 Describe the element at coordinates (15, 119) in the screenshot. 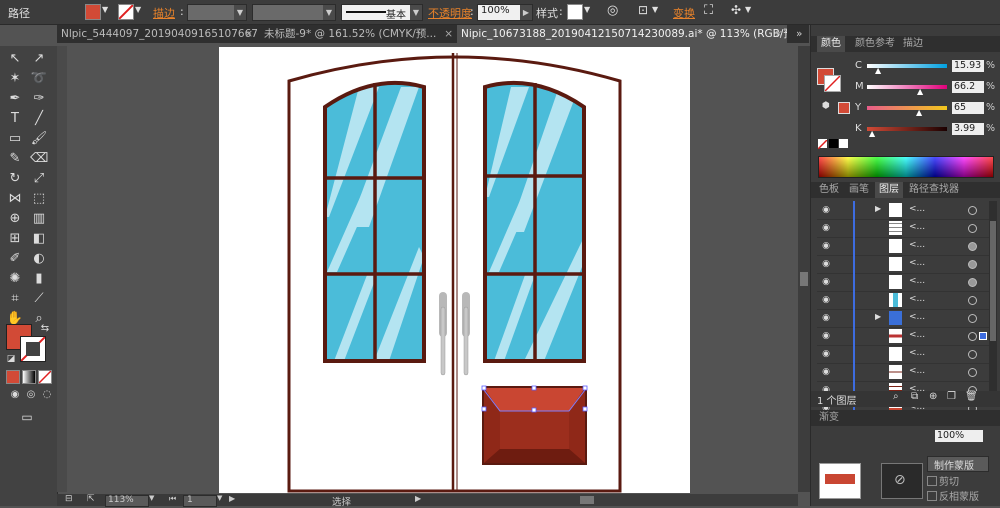

I see `type-tool-icon: T` at that location.